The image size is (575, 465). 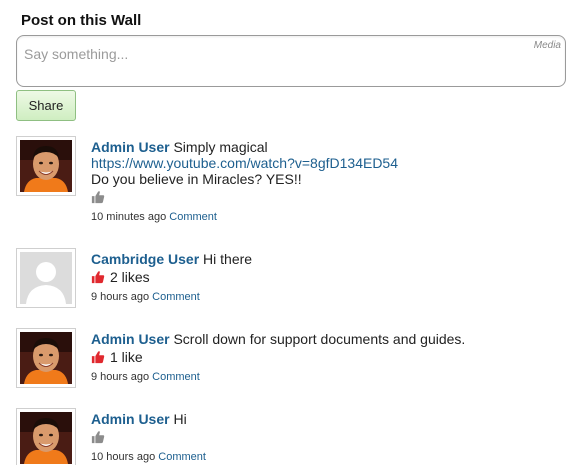 What do you see at coordinates (547, 45) in the screenshot?
I see `media-link: Media` at bounding box center [547, 45].